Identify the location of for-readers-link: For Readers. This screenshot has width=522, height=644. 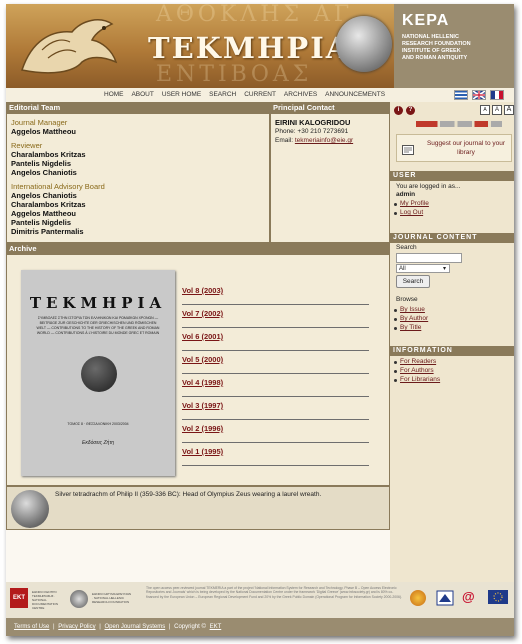
(418, 361).